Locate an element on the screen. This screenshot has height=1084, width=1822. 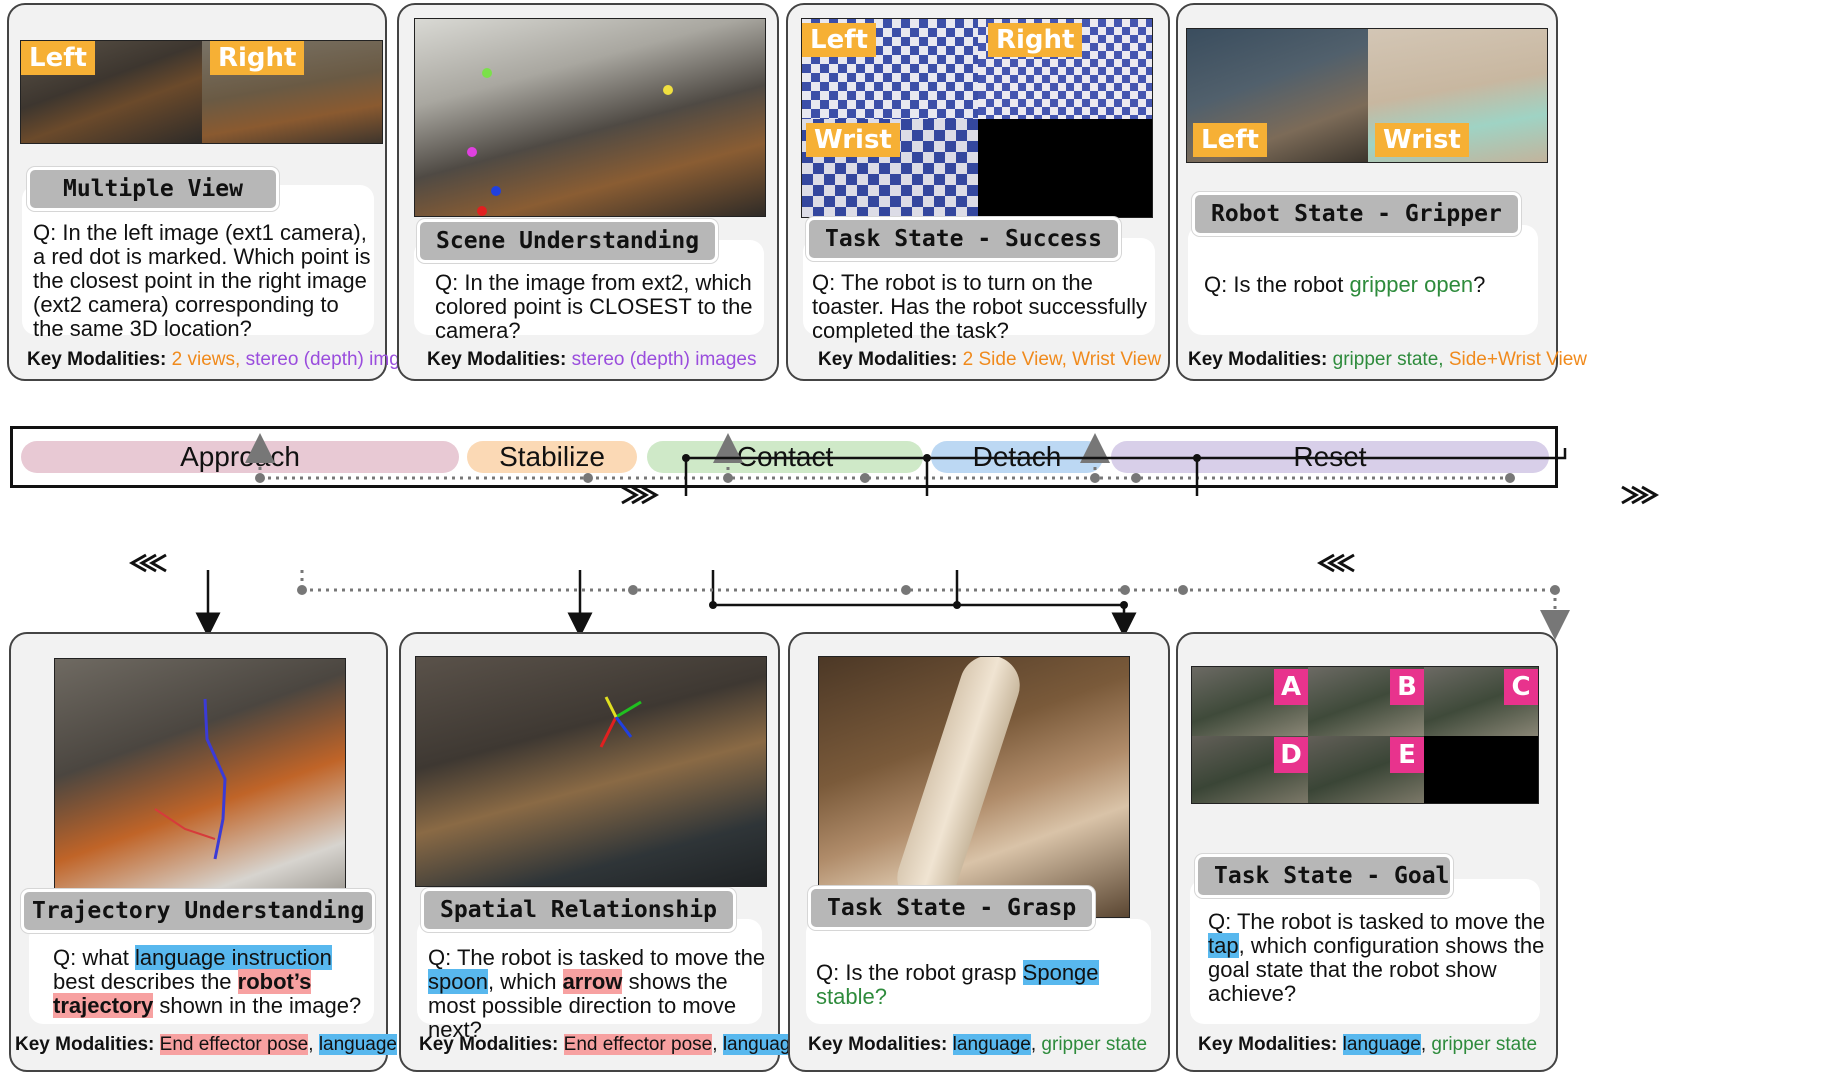
trajectory-image is located at coordinates (200, 776).